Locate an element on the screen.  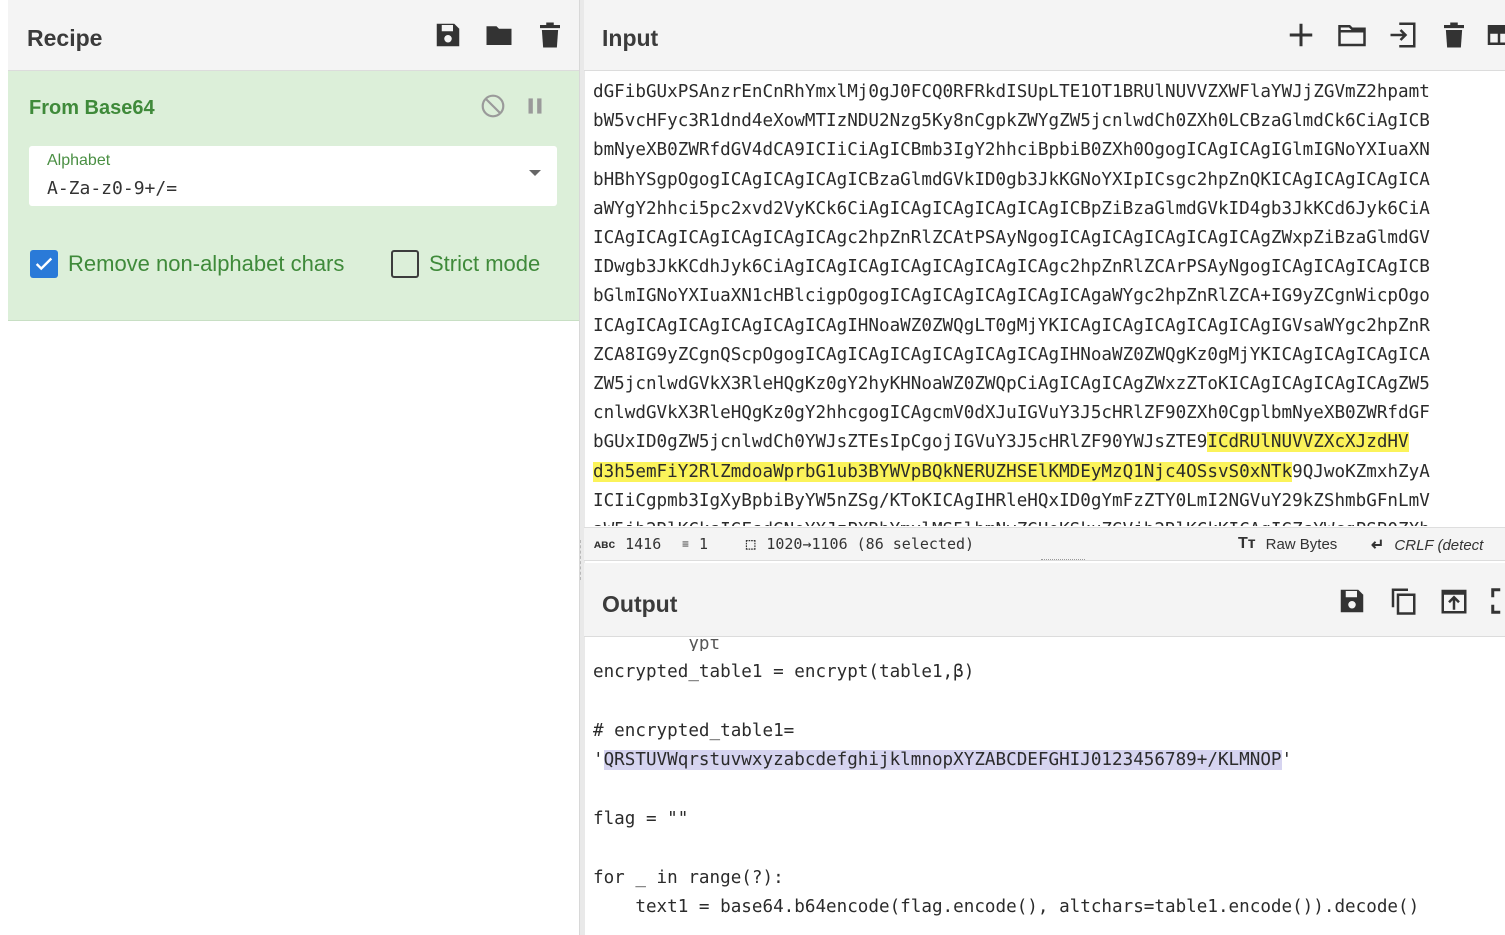
remove-non-alphabet-checkbox is located at coordinates (44, 264).